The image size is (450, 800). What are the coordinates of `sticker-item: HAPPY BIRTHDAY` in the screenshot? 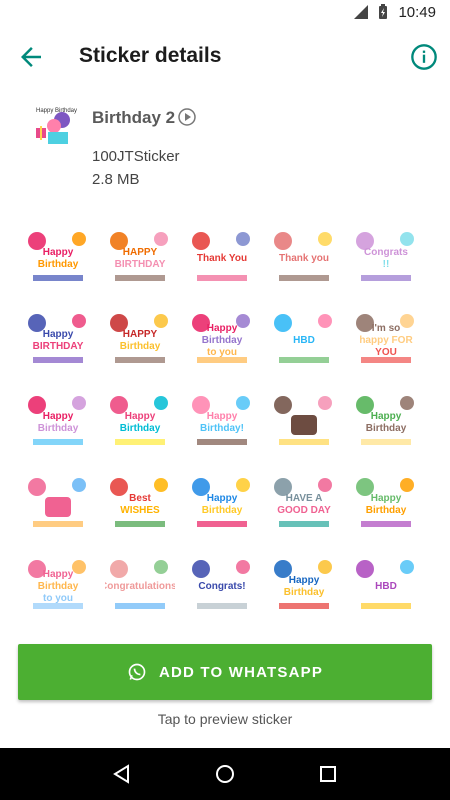 It's located at (140, 260).